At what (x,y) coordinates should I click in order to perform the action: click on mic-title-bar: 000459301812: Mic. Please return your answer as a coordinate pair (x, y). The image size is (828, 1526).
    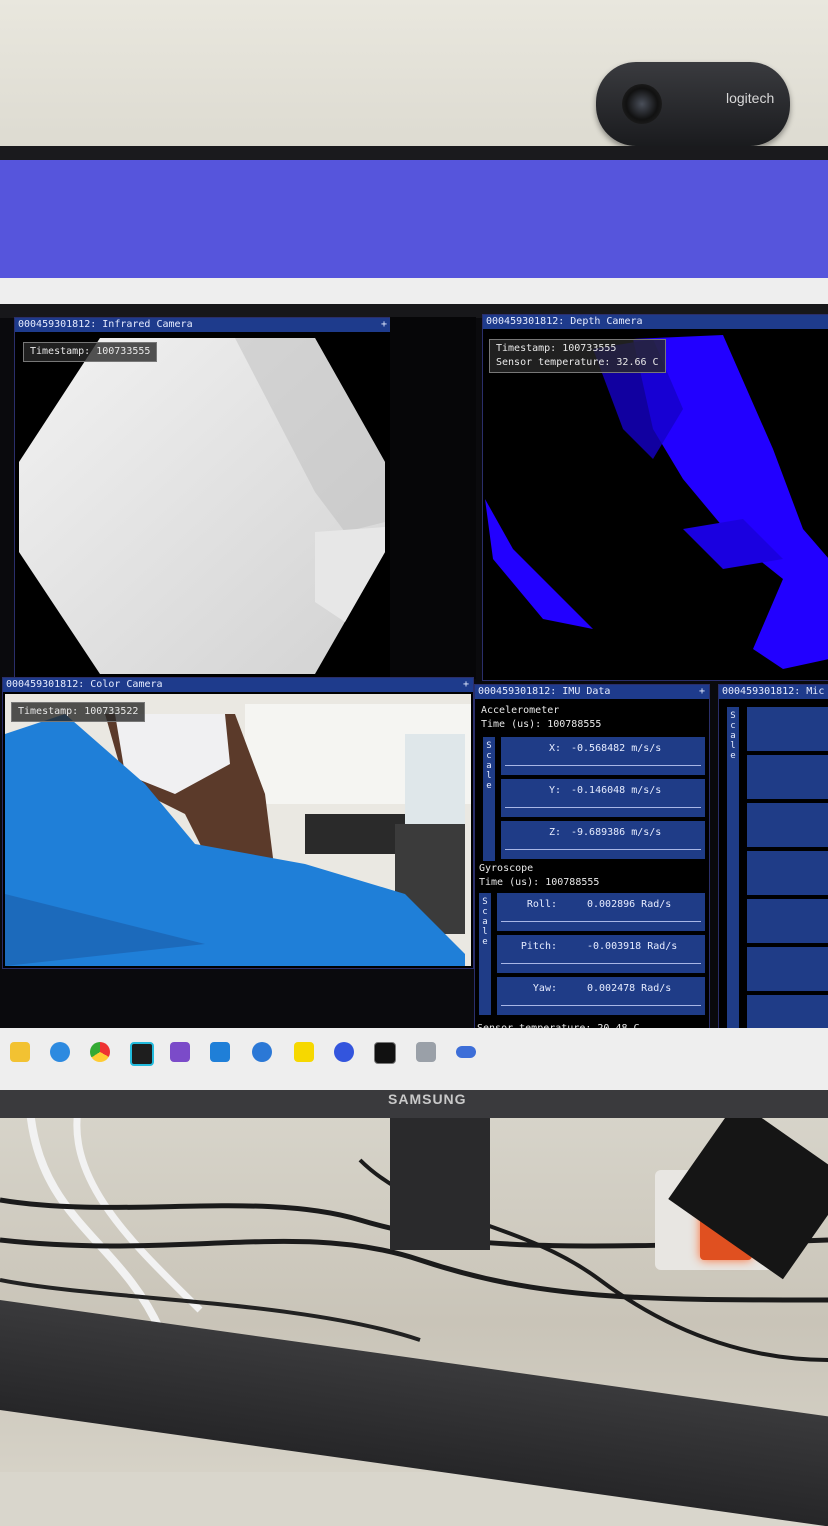
    Looking at the image, I should click on (773, 692).